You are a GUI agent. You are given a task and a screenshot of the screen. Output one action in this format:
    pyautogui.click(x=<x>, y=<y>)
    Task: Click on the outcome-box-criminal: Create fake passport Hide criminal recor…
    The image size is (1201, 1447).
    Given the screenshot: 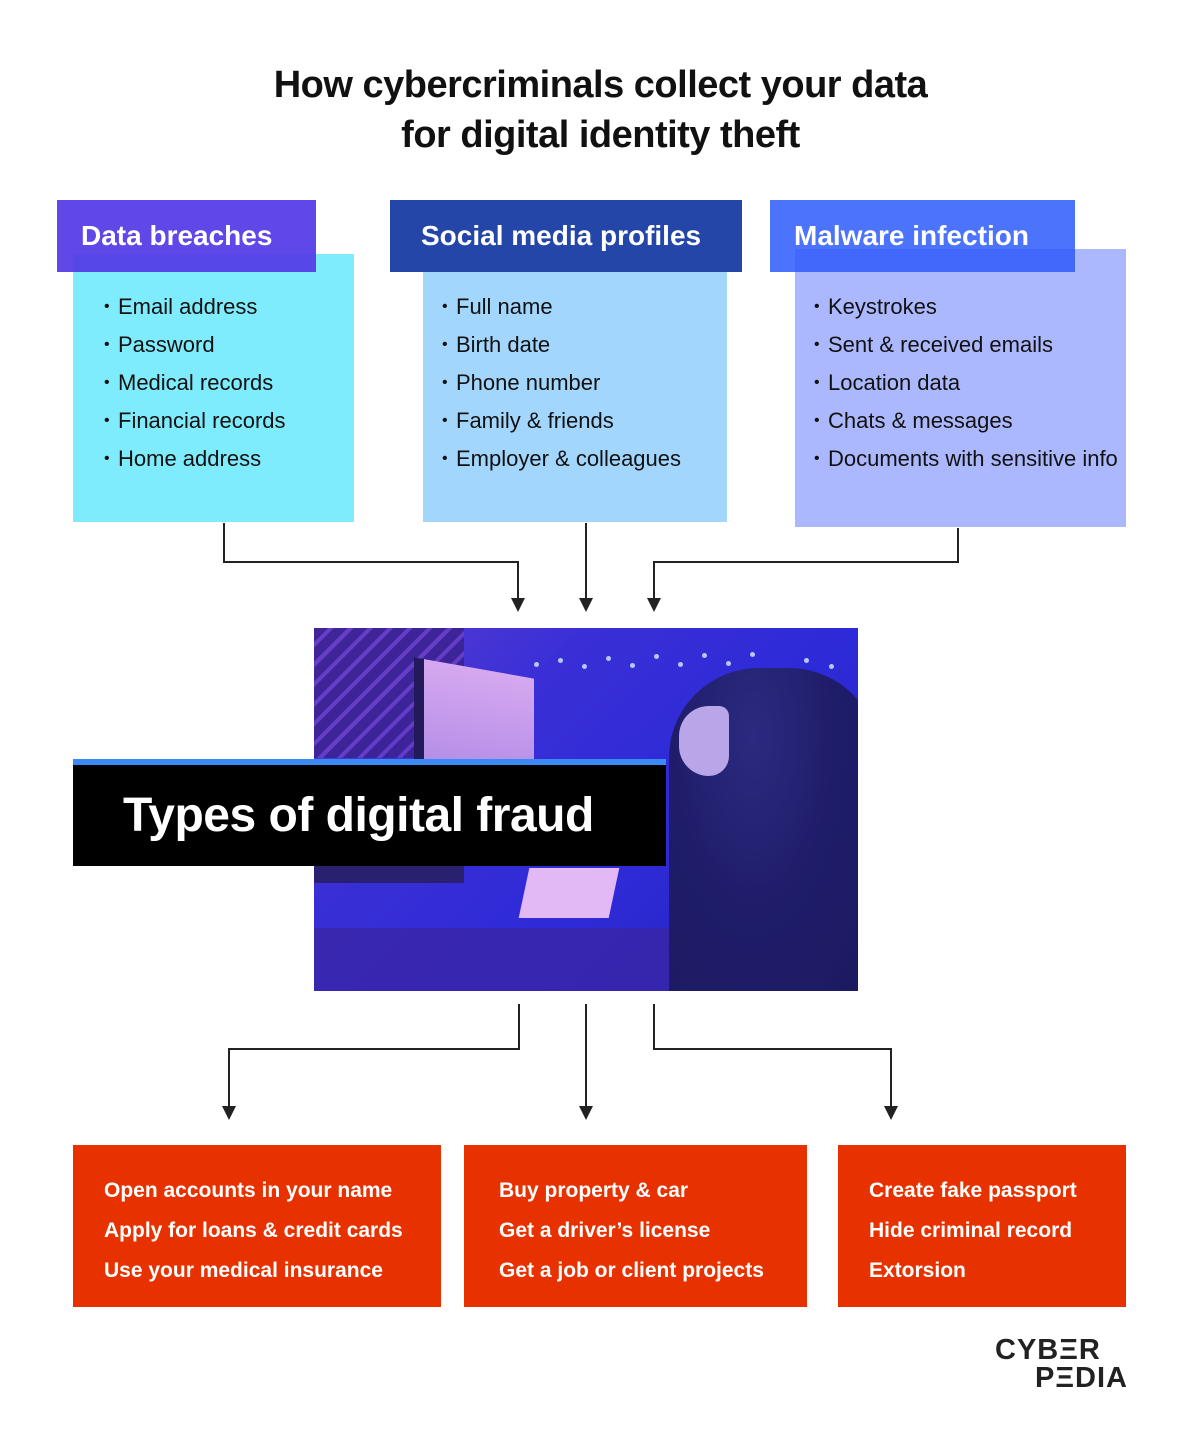 What is the action you would take?
    pyautogui.click(x=982, y=1226)
    